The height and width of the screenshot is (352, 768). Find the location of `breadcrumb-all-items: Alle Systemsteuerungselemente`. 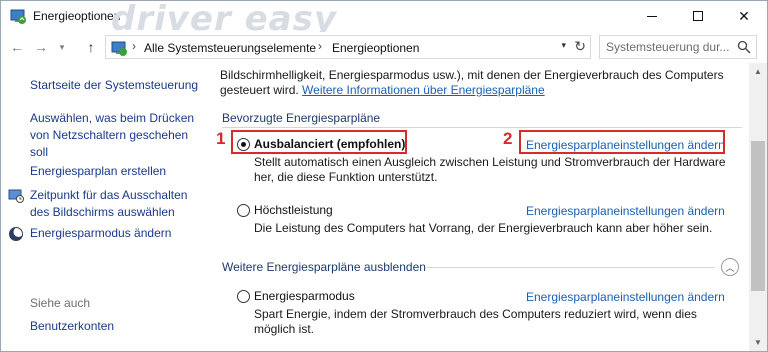

breadcrumb-all-items: Alle Systemsteuerungselemente is located at coordinates (230, 48).